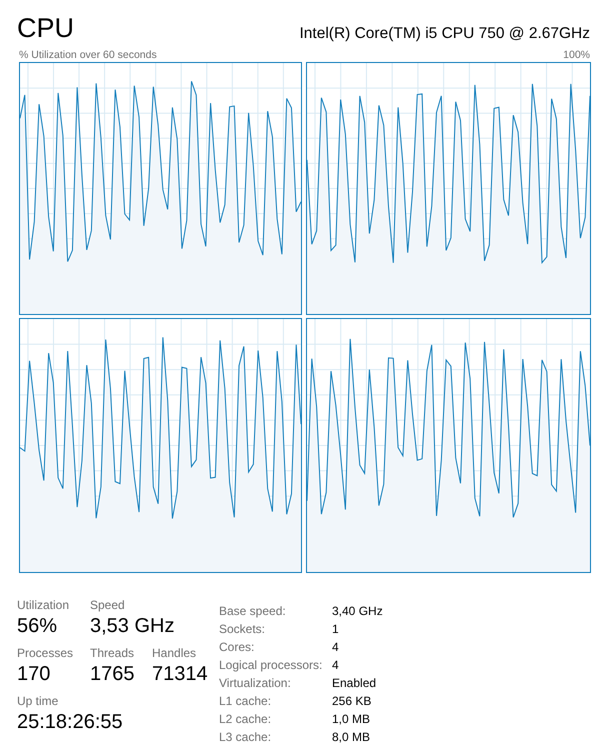 This screenshot has width=598, height=748. I want to click on stat-value: 56%, so click(37, 626).